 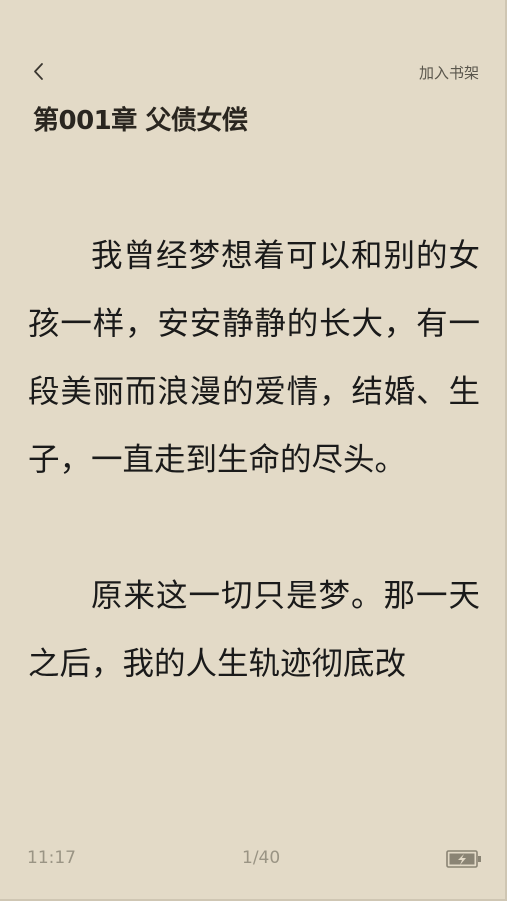 What do you see at coordinates (254, 630) in the screenshot?
I see `paragraph-2: 原来这一切只是梦。那一天之后，我的人生轨迹彻底改` at bounding box center [254, 630].